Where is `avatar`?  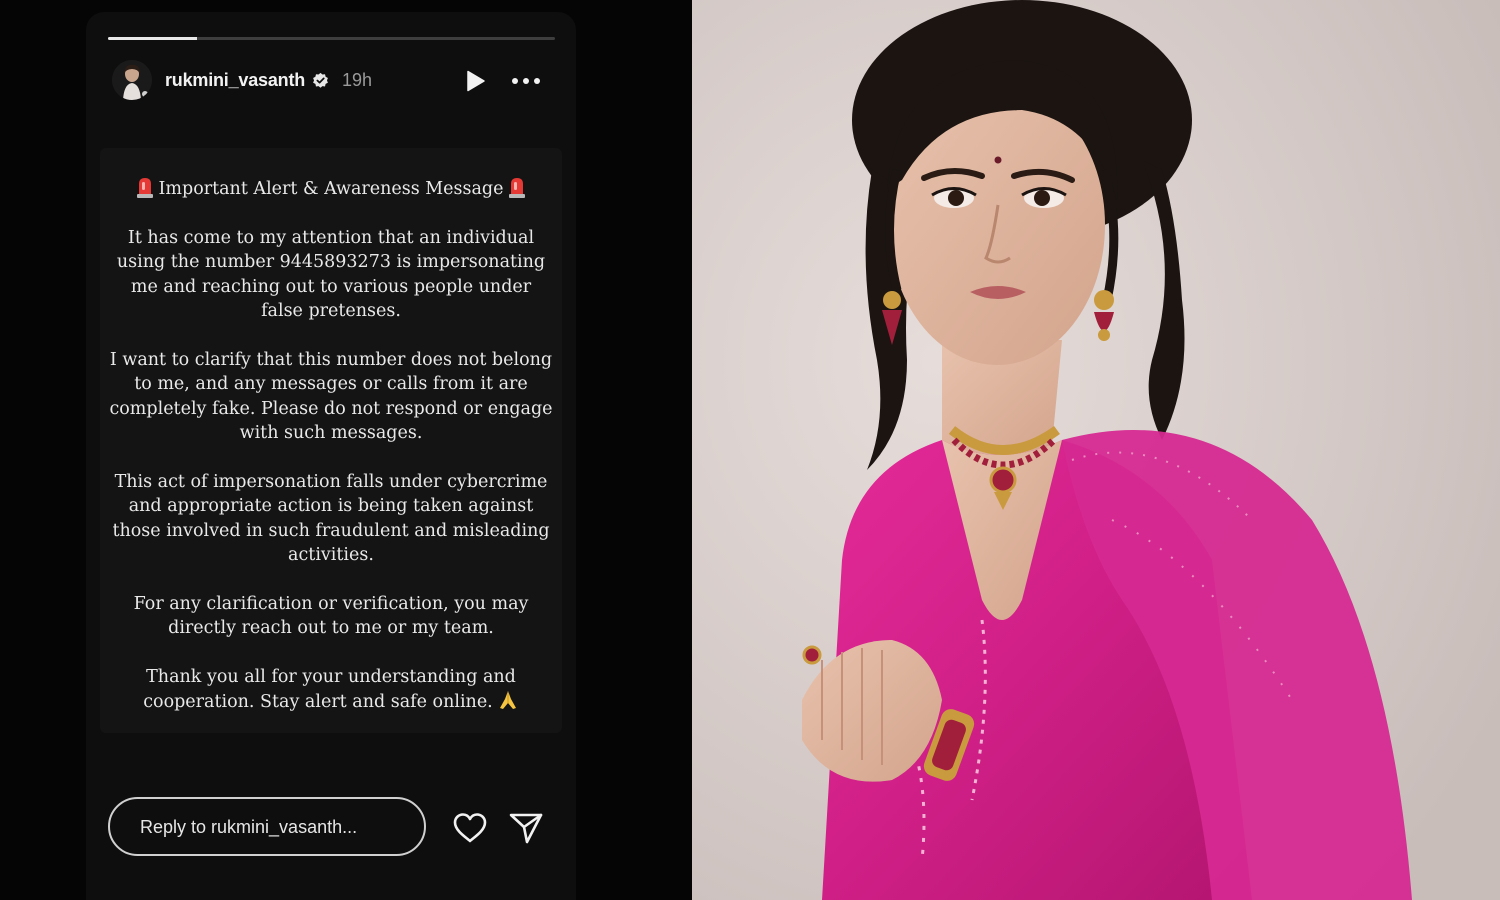 avatar is located at coordinates (132, 80).